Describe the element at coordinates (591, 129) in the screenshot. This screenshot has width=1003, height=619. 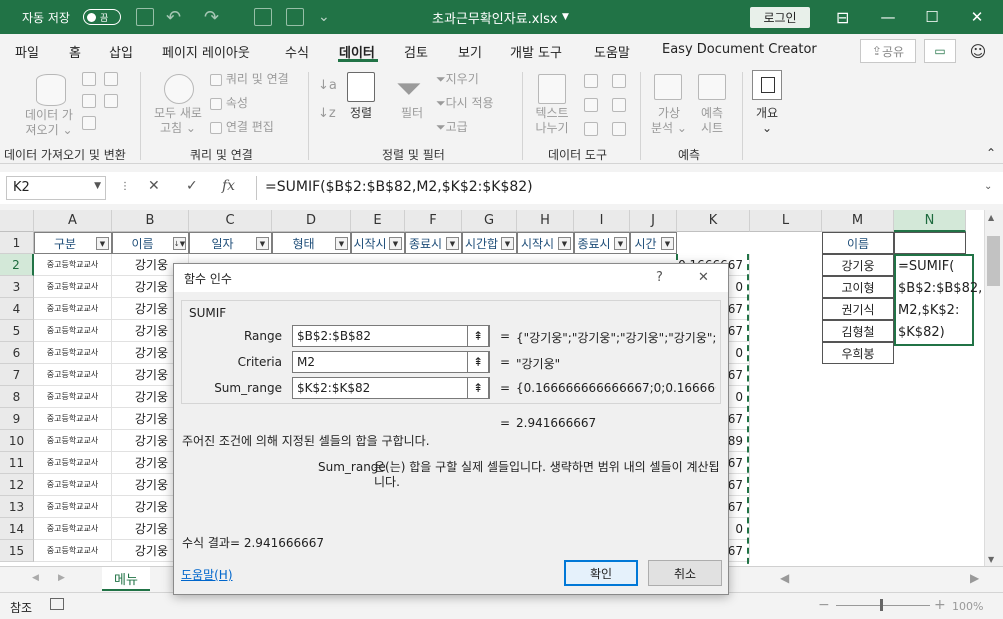
I see `data-validation-icon` at that location.